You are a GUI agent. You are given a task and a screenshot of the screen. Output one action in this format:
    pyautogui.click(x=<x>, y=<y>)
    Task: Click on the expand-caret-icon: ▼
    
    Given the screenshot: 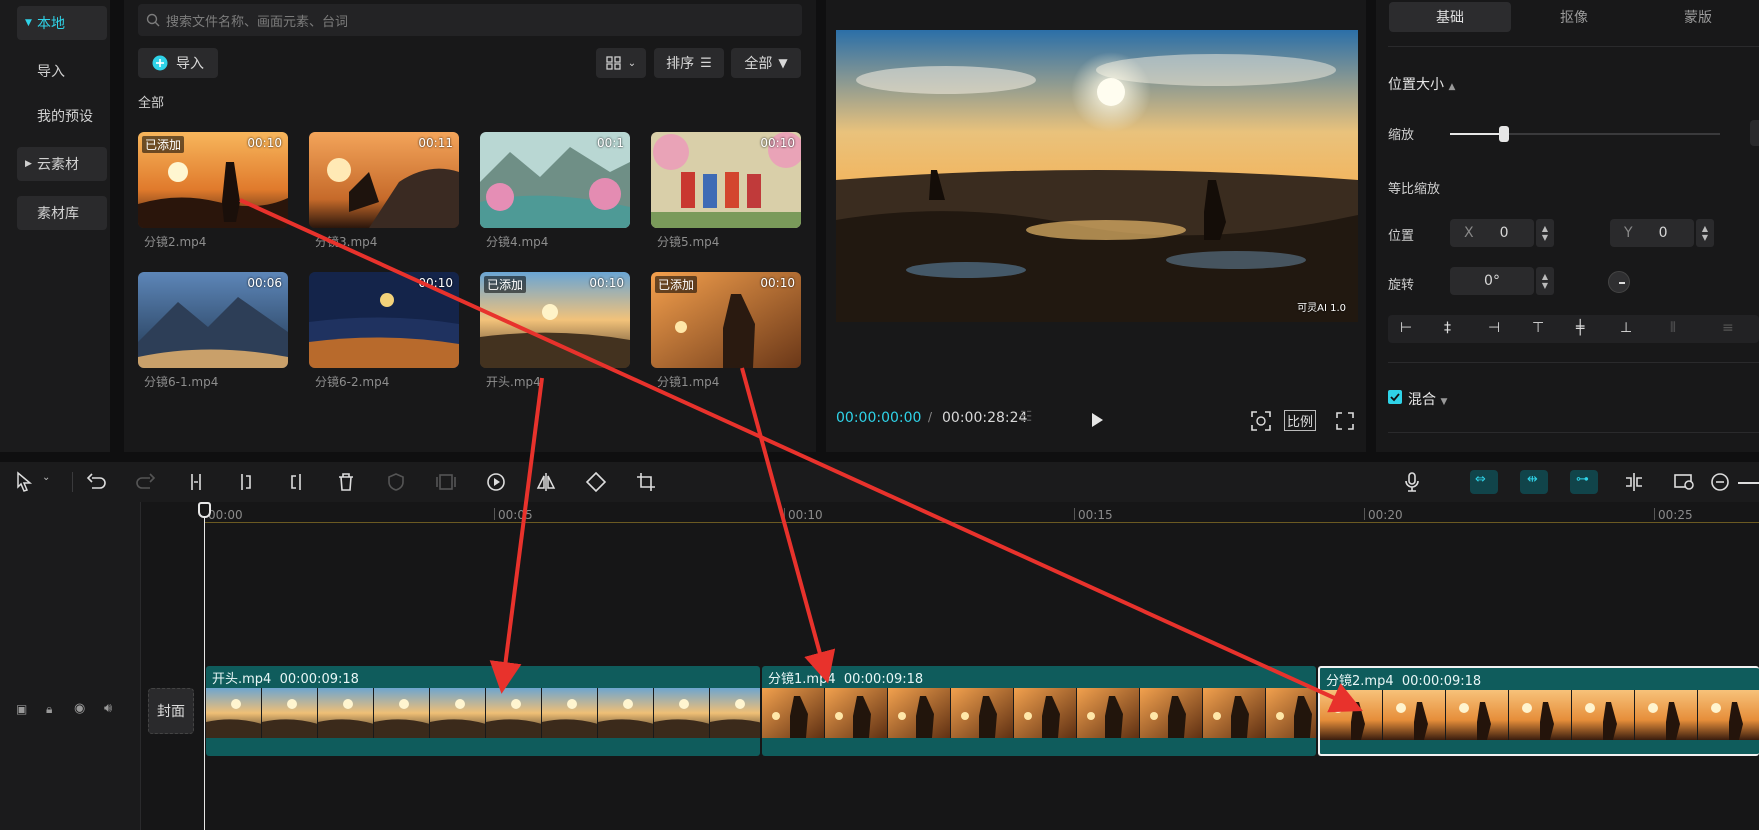 What is the action you would take?
    pyautogui.click(x=28, y=23)
    